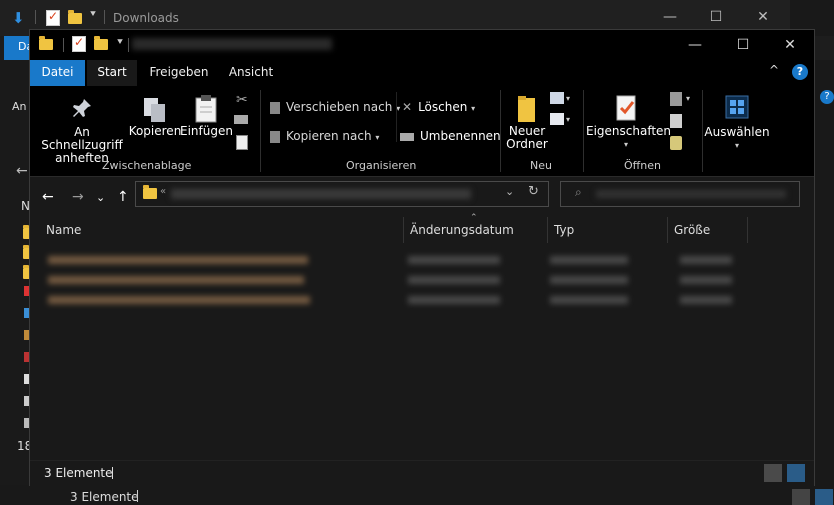 This screenshot has height=505, width=834. What do you see at coordinates (763, 17) in the screenshot?
I see `background-close-button: ✕` at bounding box center [763, 17].